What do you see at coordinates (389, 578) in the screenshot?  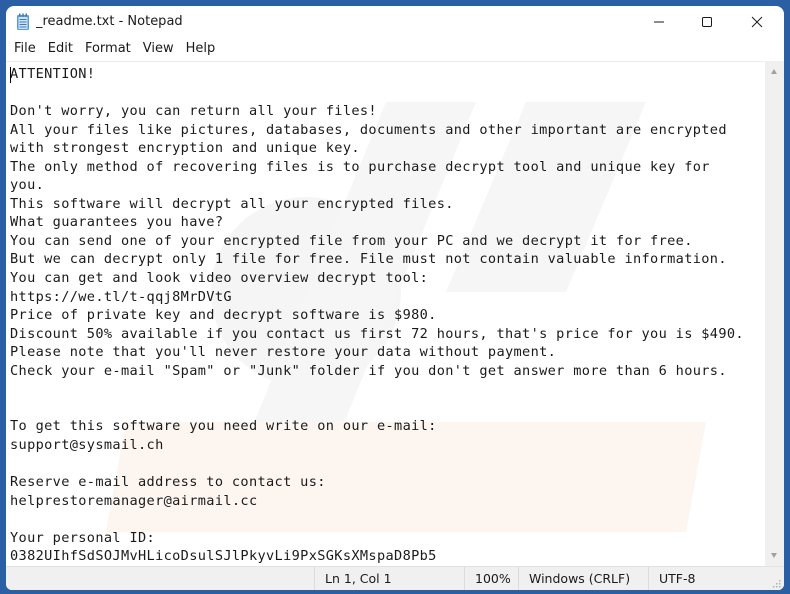 I see `cursor-position: Ln 1, Col 1` at bounding box center [389, 578].